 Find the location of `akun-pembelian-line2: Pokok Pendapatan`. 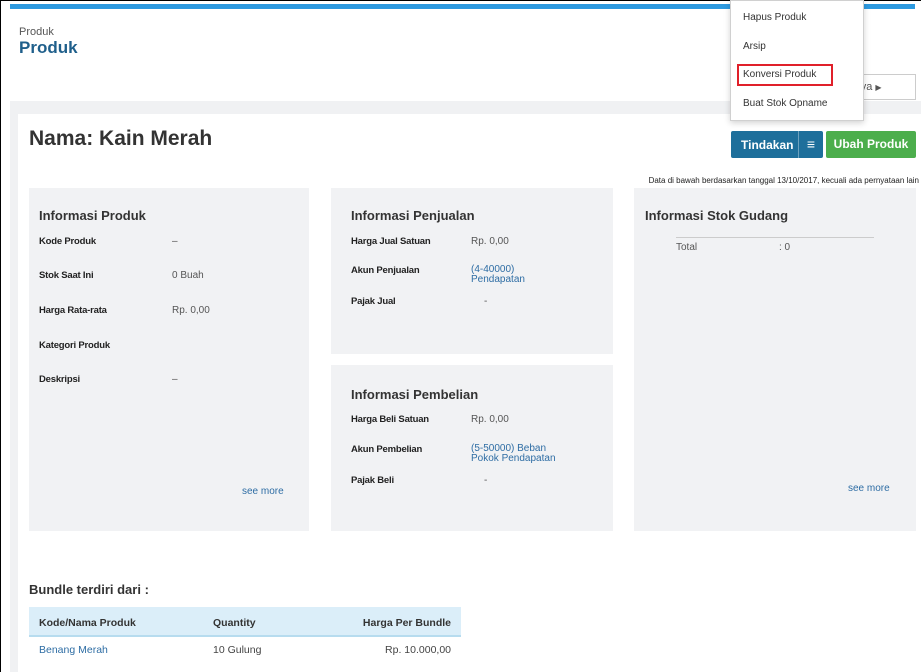

akun-pembelian-line2: Pokok Pendapatan is located at coordinates (513, 458).